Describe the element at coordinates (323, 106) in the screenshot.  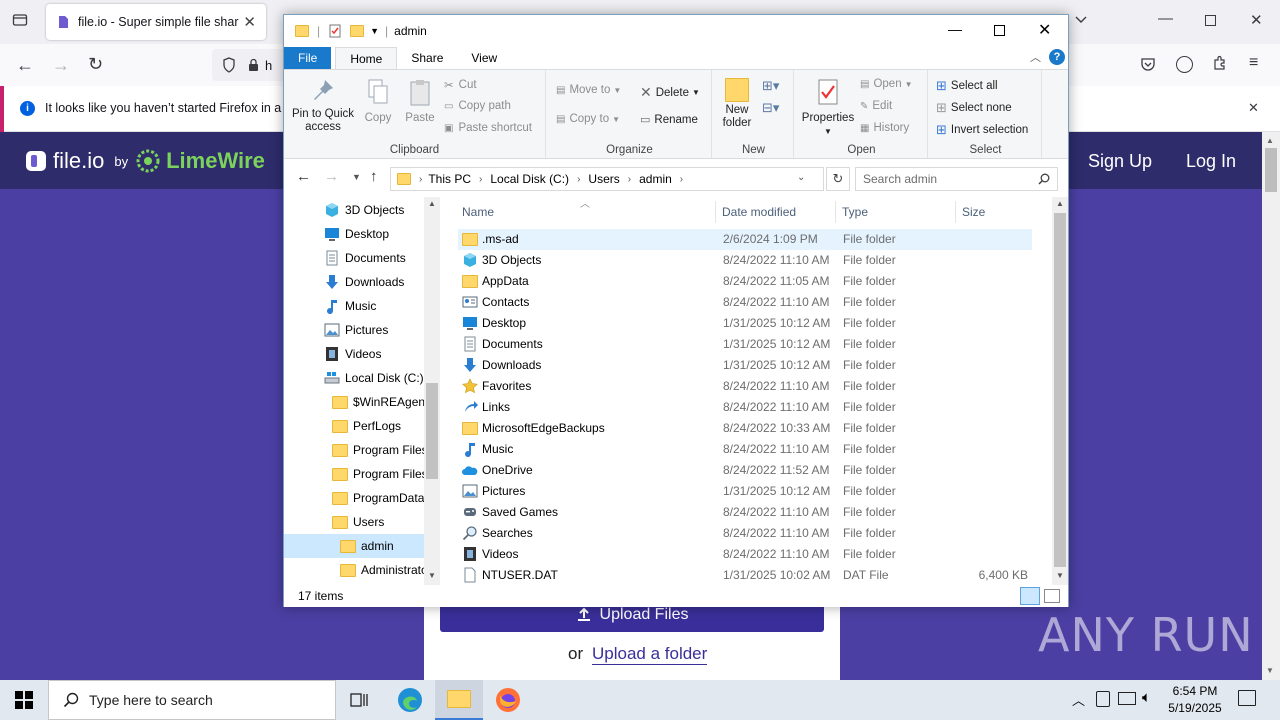
I see `pin-quick-access-button: Pin to Quick access` at that location.